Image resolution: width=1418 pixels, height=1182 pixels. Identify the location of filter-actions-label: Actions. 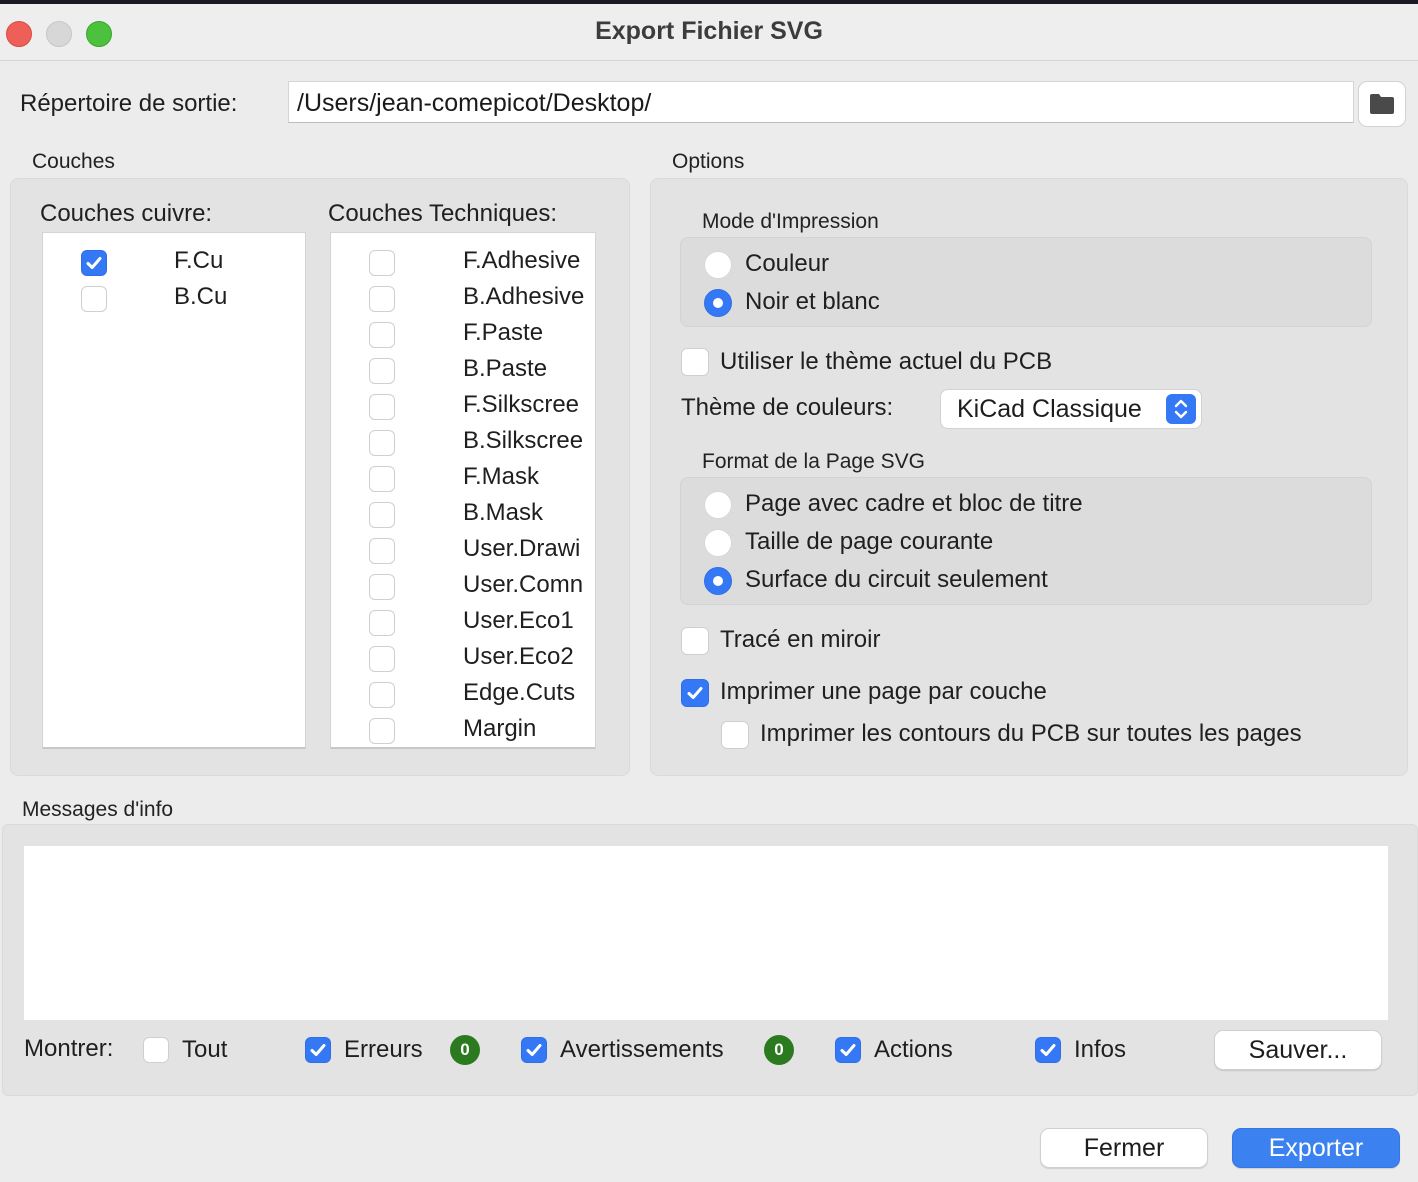
(913, 1049).